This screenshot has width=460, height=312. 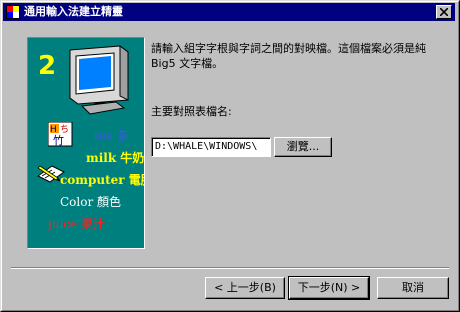 I want to click on word-tea: tea 茶, so click(x=111, y=136).